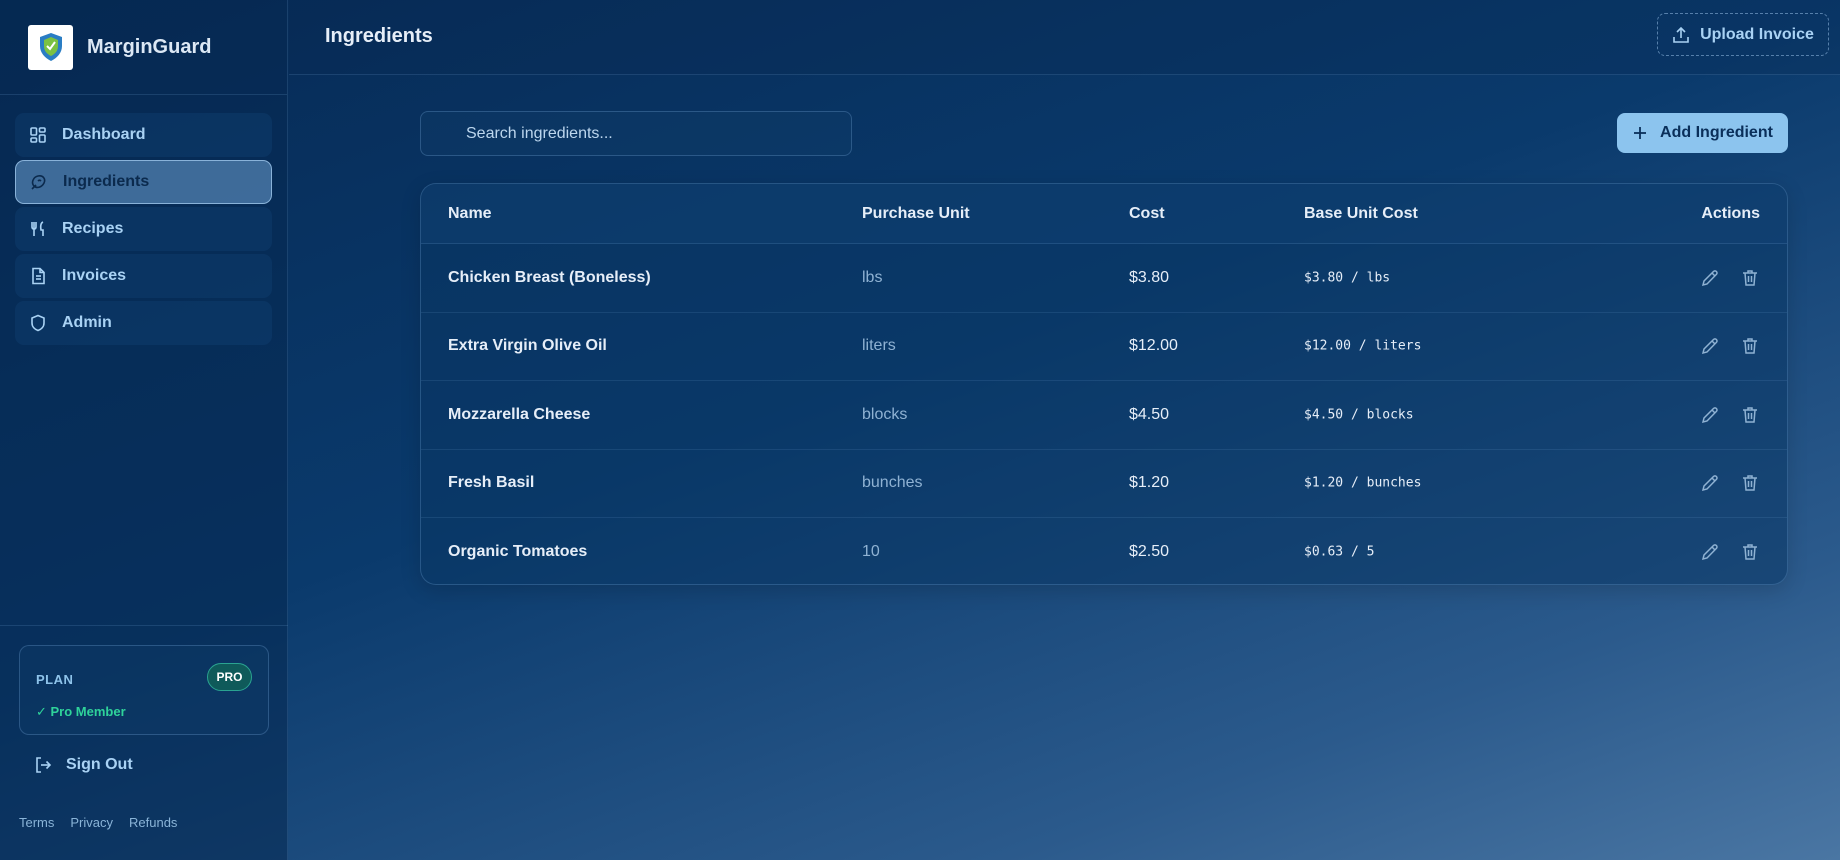  Describe the element at coordinates (879, 346) in the screenshot. I see `purchase-unit: liters` at that location.